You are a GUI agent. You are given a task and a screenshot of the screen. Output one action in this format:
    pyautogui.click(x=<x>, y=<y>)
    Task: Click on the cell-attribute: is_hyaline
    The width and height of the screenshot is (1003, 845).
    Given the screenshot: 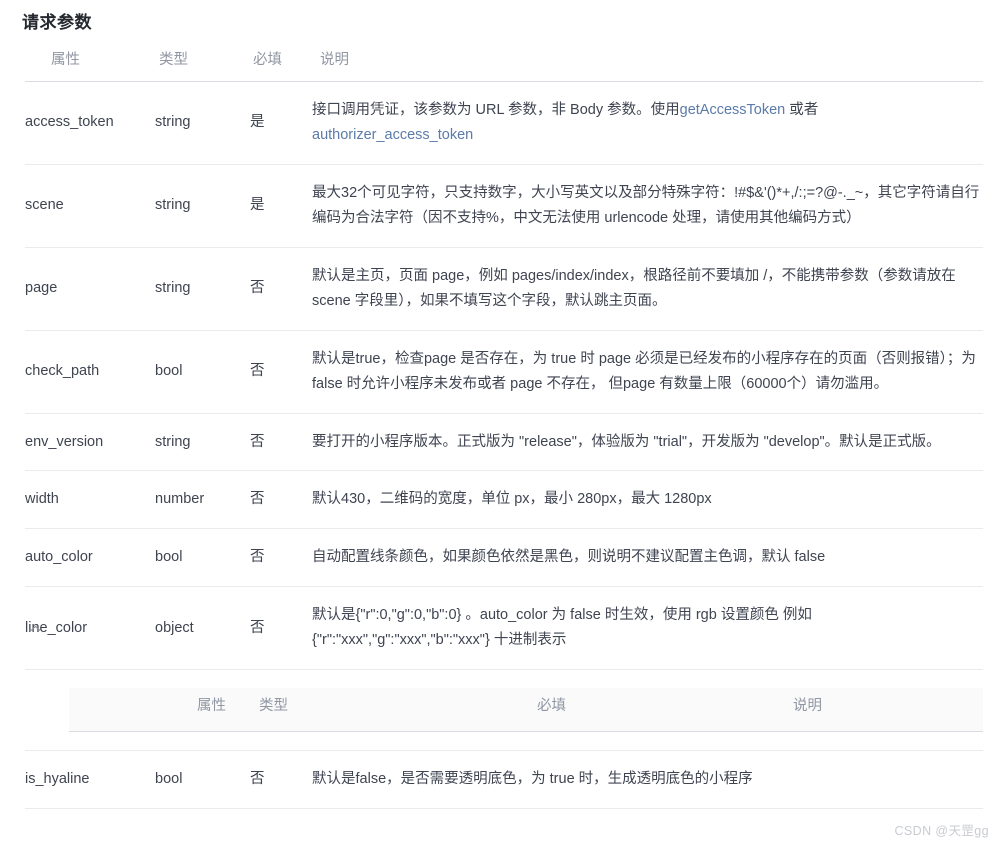 What is the action you would take?
    pyautogui.click(x=90, y=780)
    